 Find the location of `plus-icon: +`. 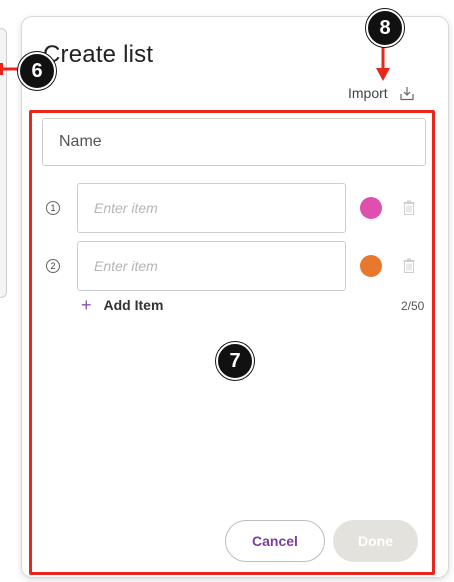

plus-icon: + is located at coordinates (86, 305).